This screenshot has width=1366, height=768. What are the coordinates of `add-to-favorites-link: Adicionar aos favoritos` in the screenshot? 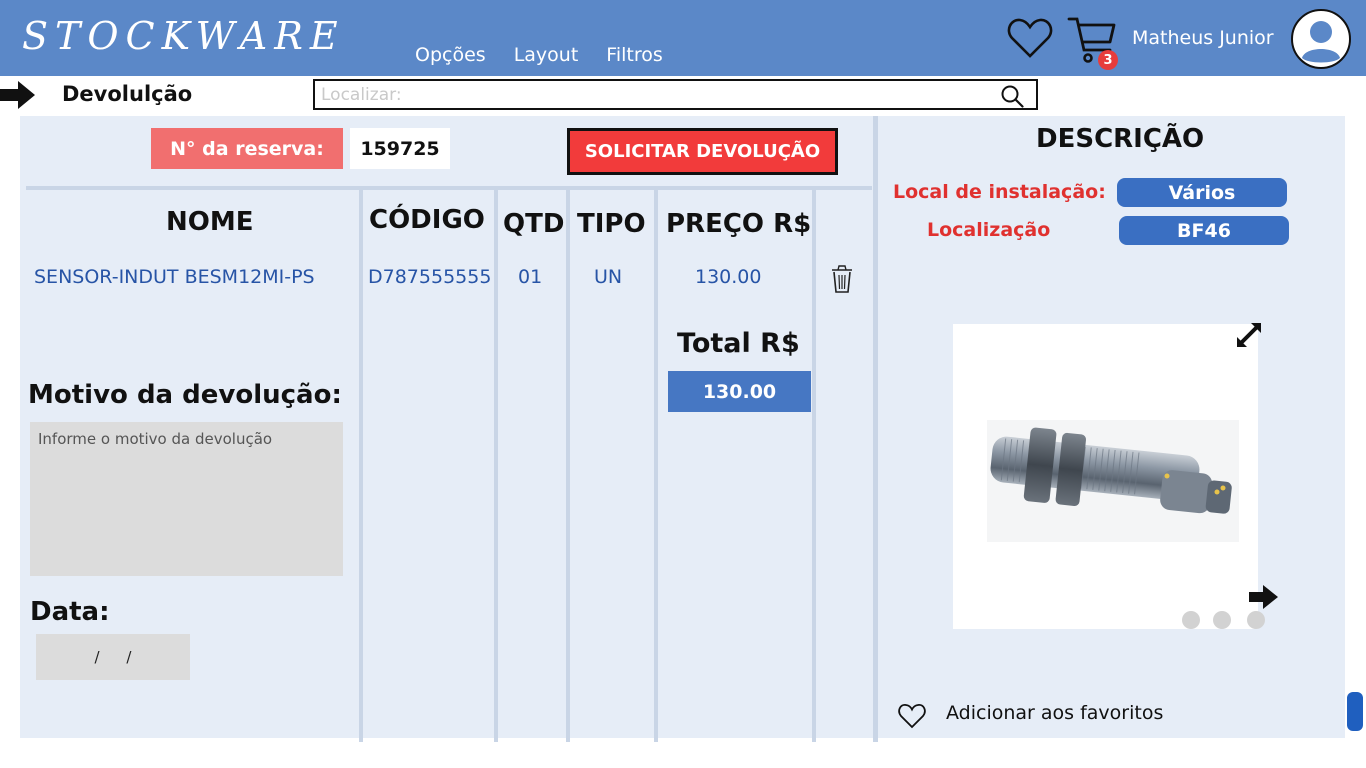 It's located at (1054, 713).